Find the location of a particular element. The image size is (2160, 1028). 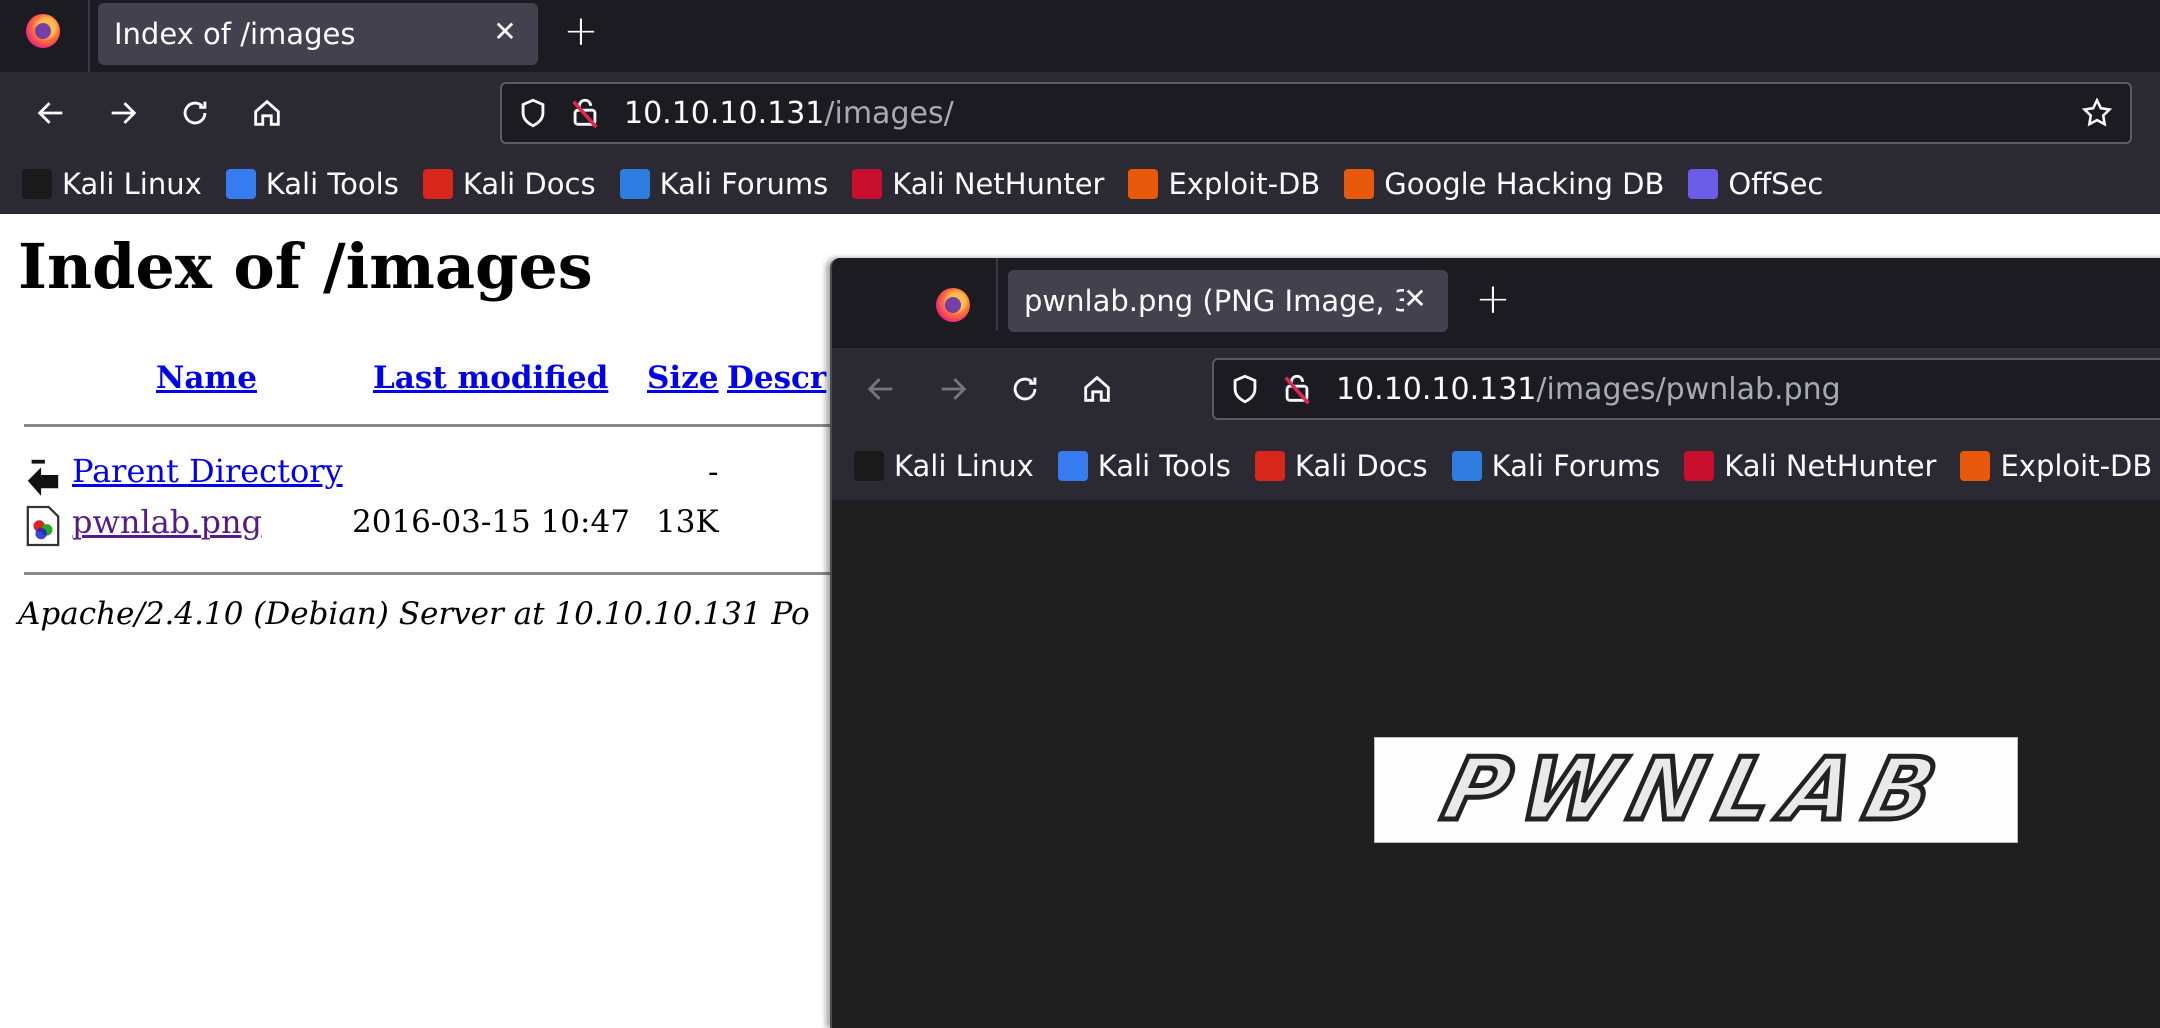

pwnlab-logo-text: PWNLAB is located at coordinates (1696, 790).